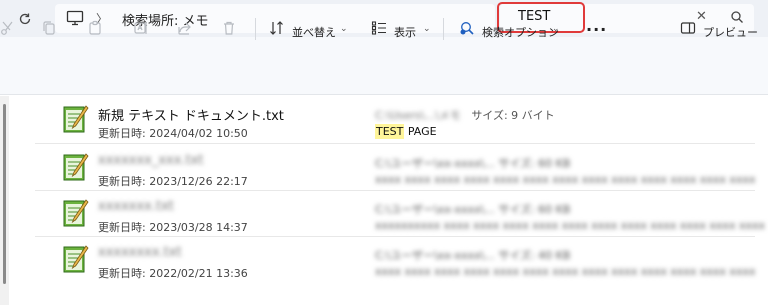  What do you see at coordinates (75, 18) in the screenshot?
I see `this-pc-icon` at bounding box center [75, 18].